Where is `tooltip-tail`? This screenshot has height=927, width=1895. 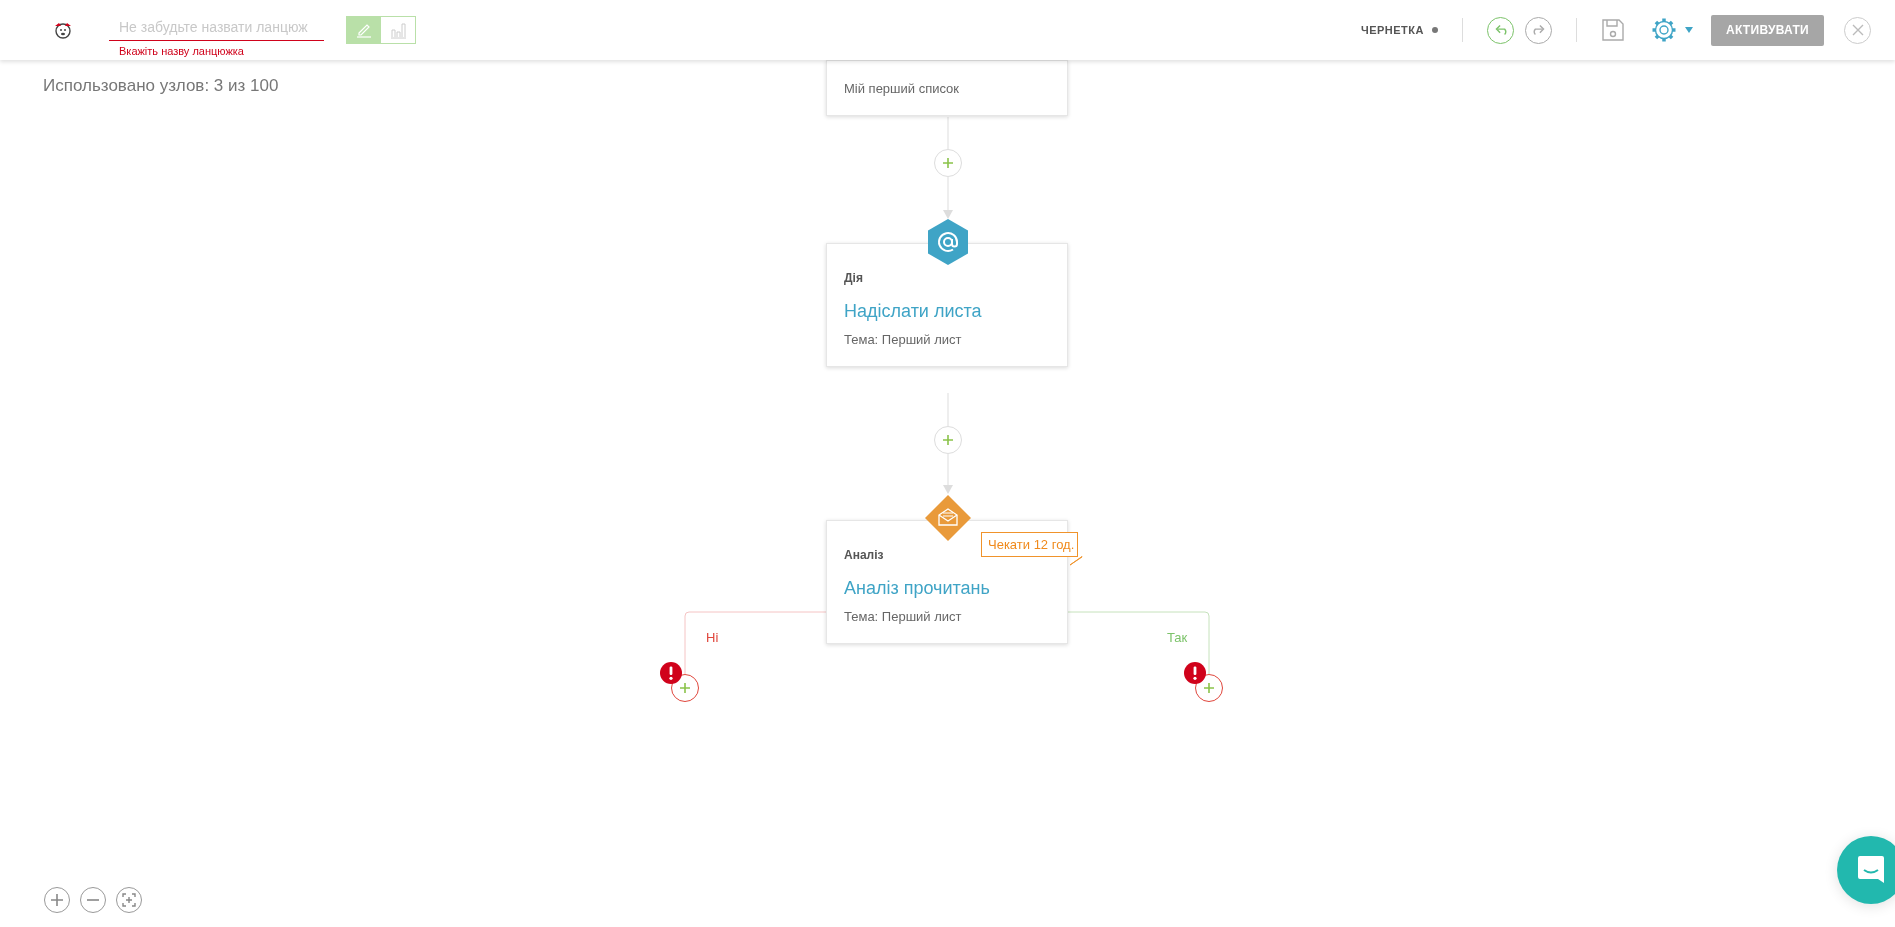 tooltip-tail is located at coordinates (1076, 561).